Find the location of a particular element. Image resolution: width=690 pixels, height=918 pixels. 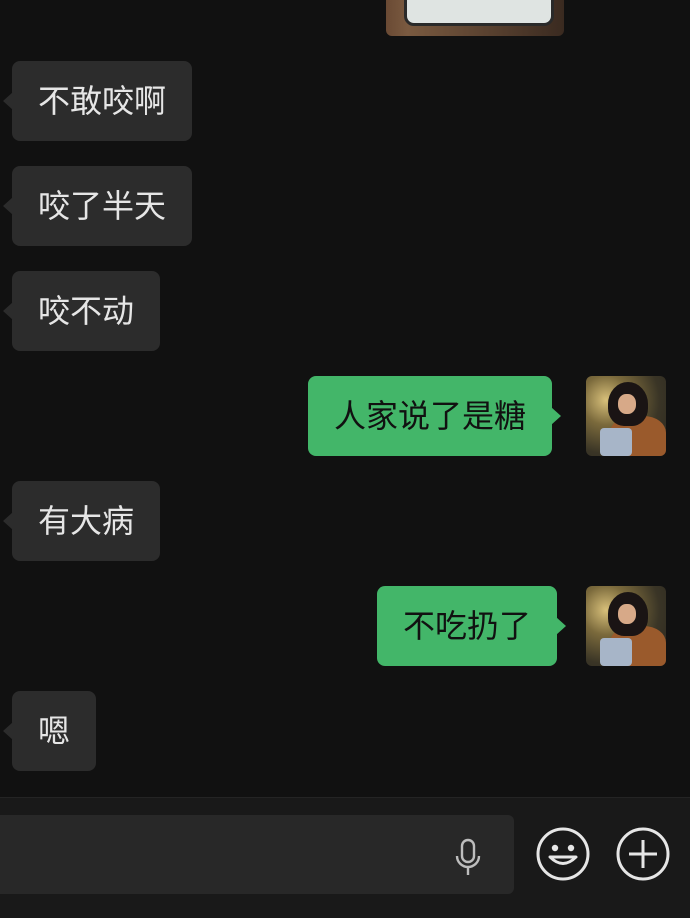

received-message-bubble: 咬不动 is located at coordinates (81, 311).